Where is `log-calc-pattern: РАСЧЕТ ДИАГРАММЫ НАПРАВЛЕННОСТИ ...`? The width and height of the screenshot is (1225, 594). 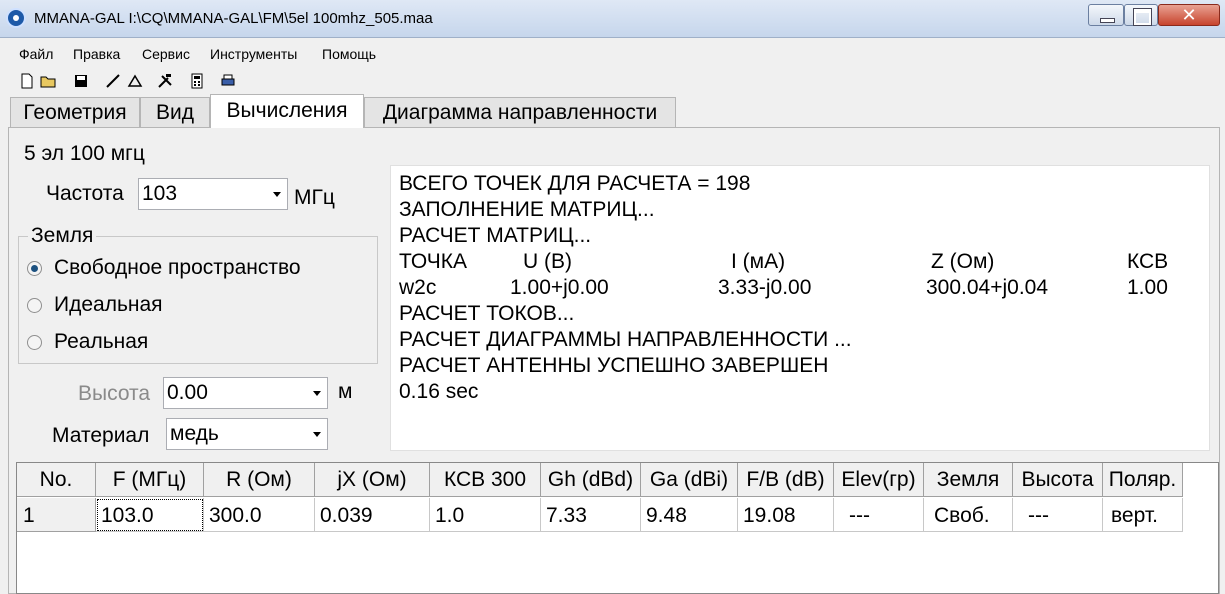
log-calc-pattern: РАСЧЕТ ДИАГРАММЫ НАПРАВЛЕННОСТИ ... is located at coordinates (625, 339).